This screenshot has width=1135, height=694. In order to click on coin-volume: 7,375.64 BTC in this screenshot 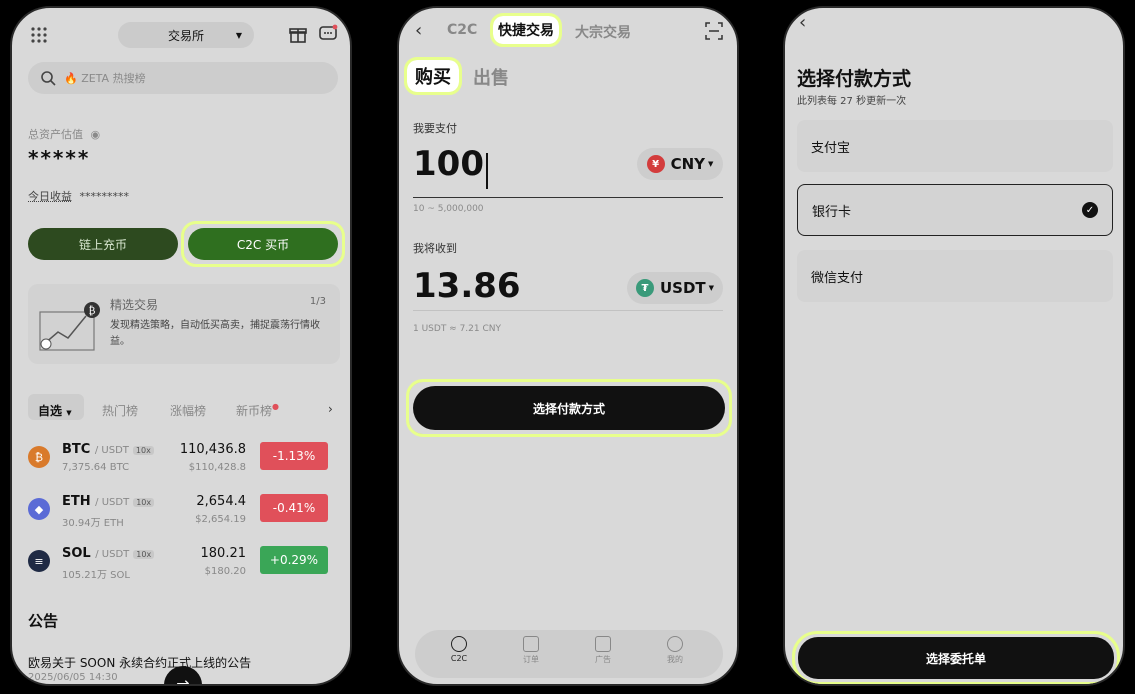, I will do `click(96, 467)`.